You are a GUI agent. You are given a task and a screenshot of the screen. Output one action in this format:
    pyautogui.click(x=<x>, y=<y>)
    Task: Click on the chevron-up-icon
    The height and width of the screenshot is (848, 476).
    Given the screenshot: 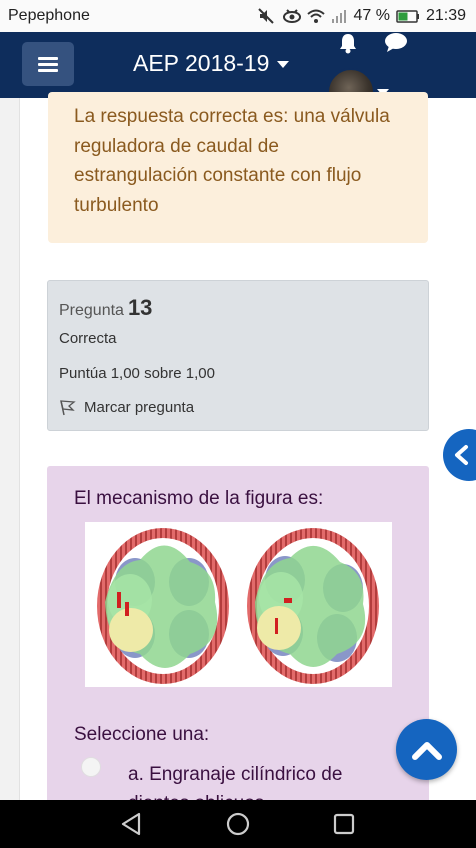 What is the action you would take?
    pyautogui.click(x=426, y=750)
    